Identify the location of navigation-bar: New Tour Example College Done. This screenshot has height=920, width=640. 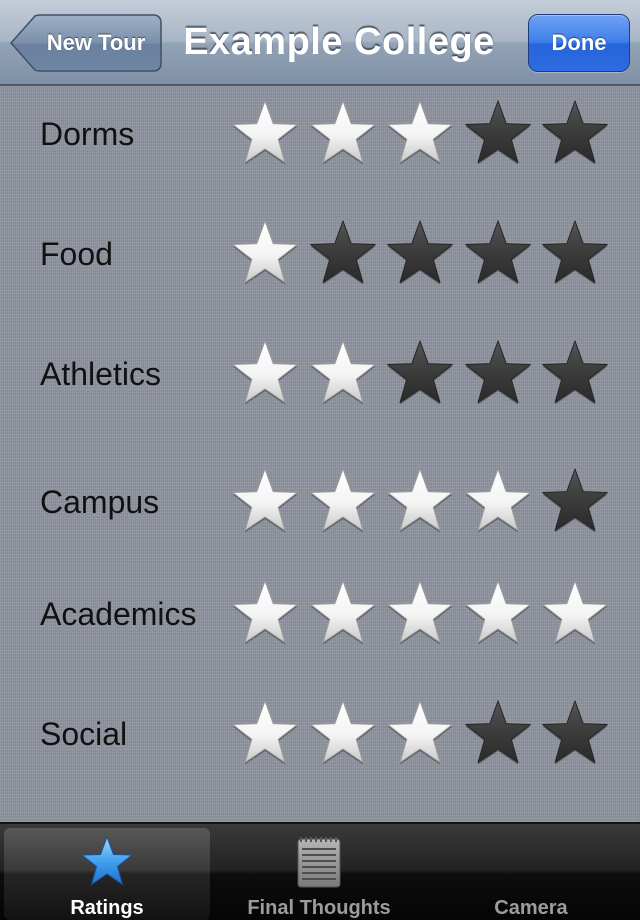
(320, 43).